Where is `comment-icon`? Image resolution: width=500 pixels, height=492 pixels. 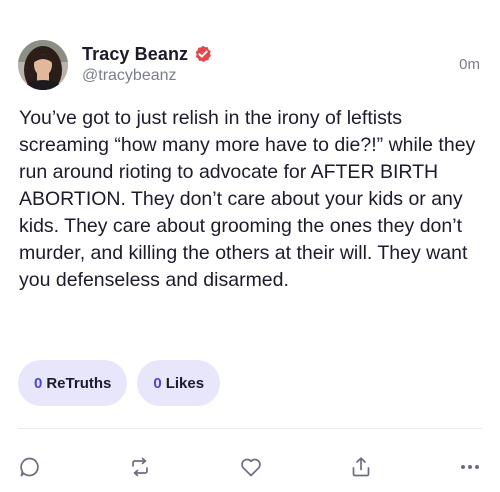
comment-icon is located at coordinates (29, 467).